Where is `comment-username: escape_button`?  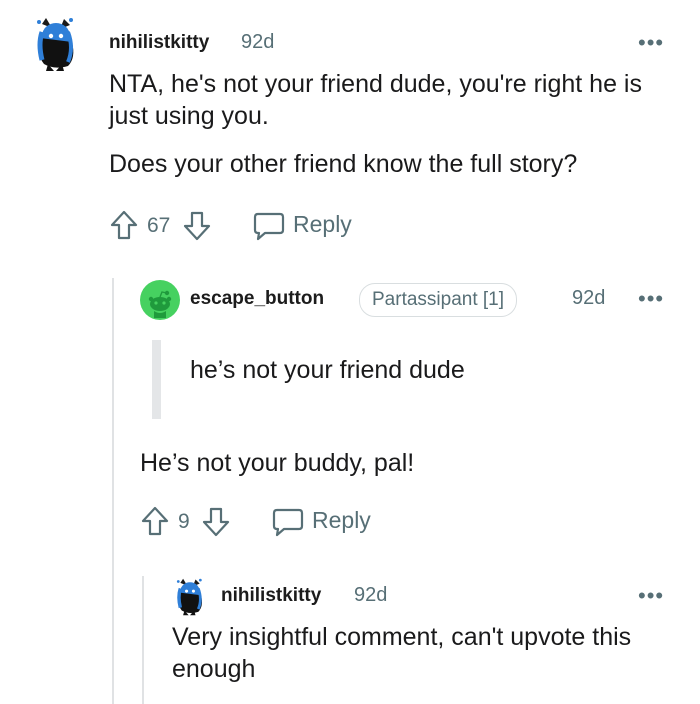 comment-username: escape_button is located at coordinates (257, 299).